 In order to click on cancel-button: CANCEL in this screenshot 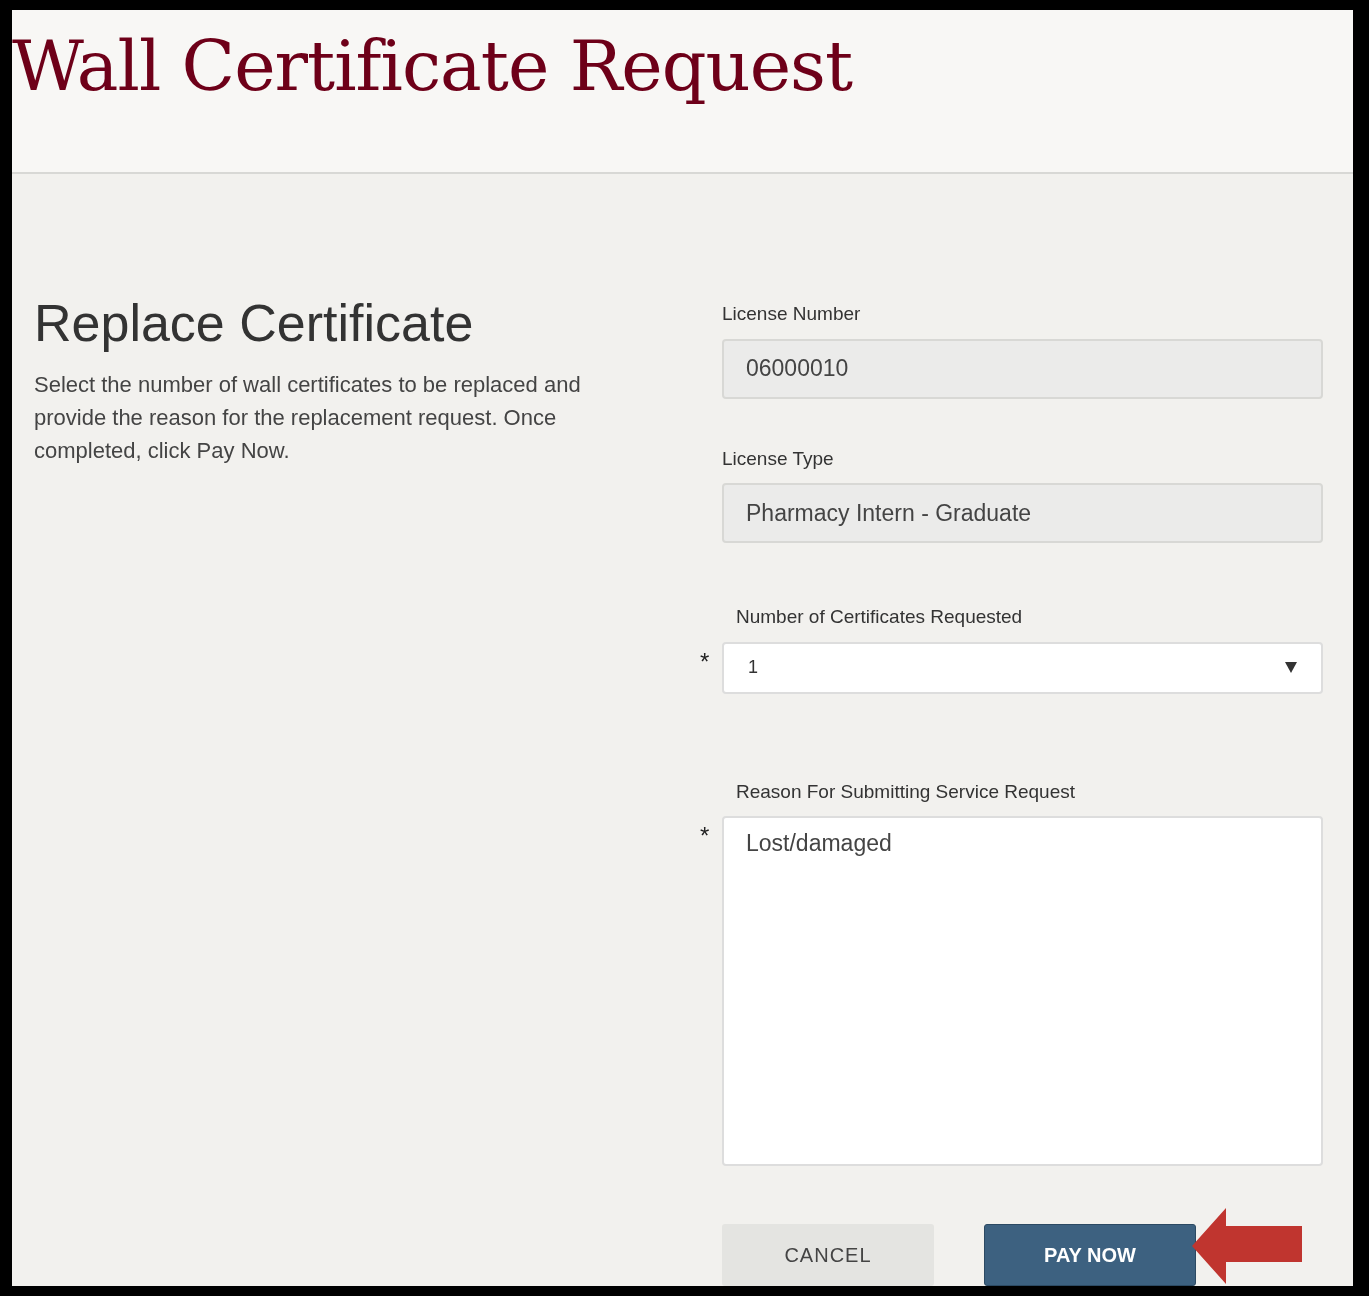, I will do `click(828, 1255)`.